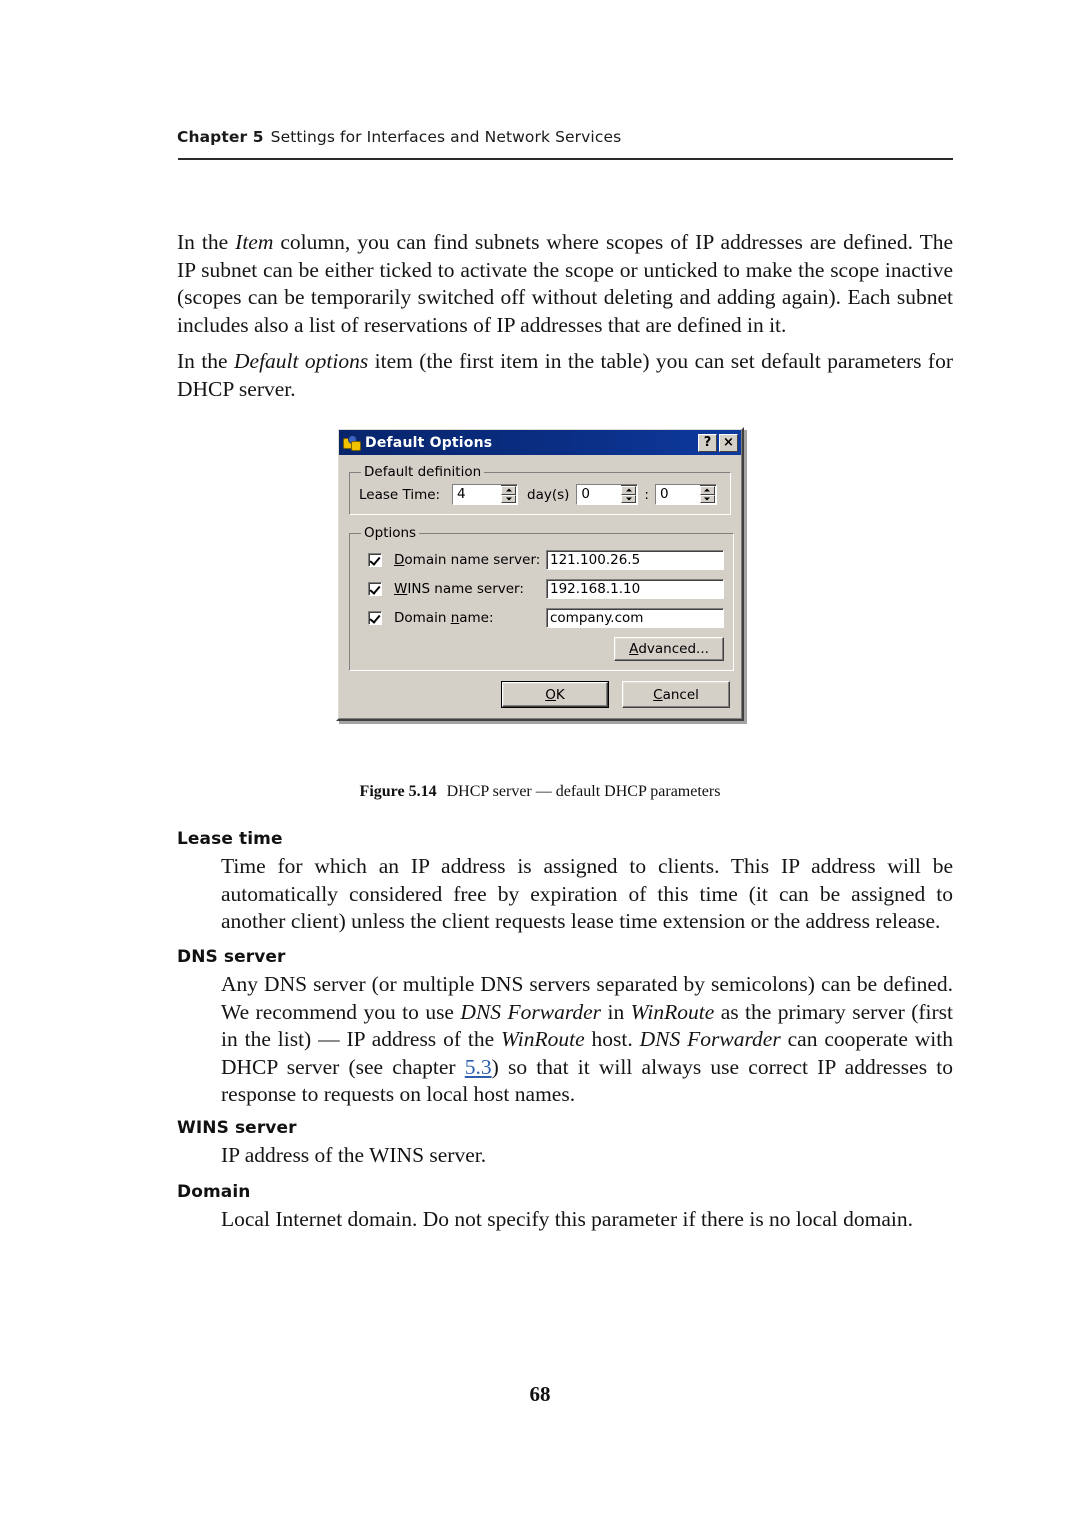  What do you see at coordinates (635, 618) in the screenshot?
I see `domain-name-input: company.com` at bounding box center [635, 618].